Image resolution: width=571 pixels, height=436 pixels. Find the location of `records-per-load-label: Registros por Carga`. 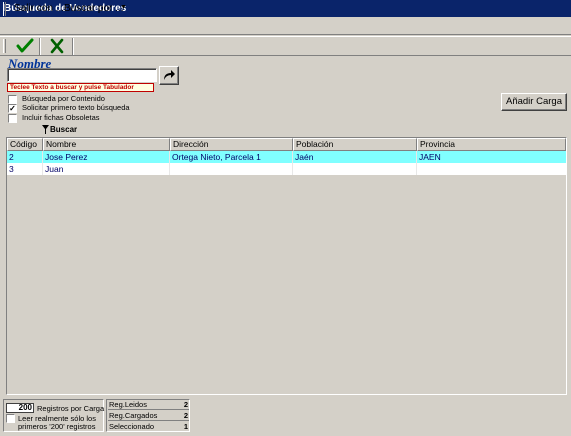

records-per-load-label: Registros por Carga is located at coordinates (71, 408).